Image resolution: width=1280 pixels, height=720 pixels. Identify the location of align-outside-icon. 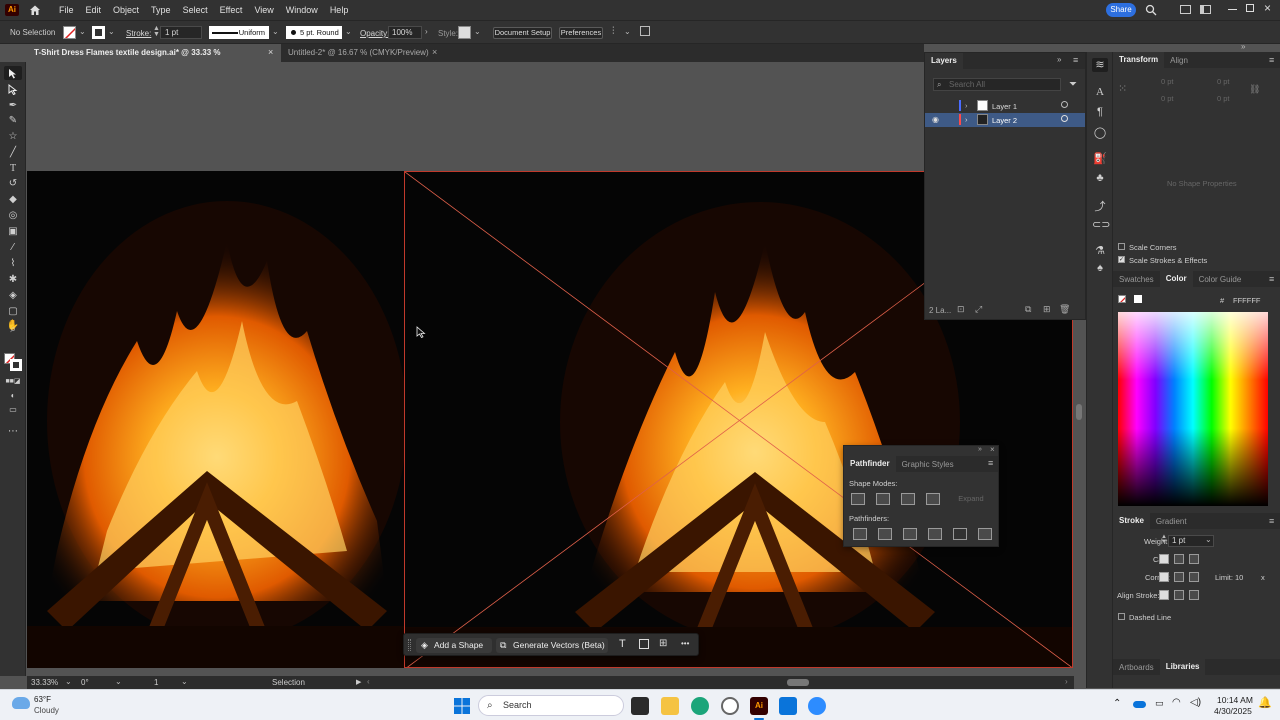
(1194, 595).